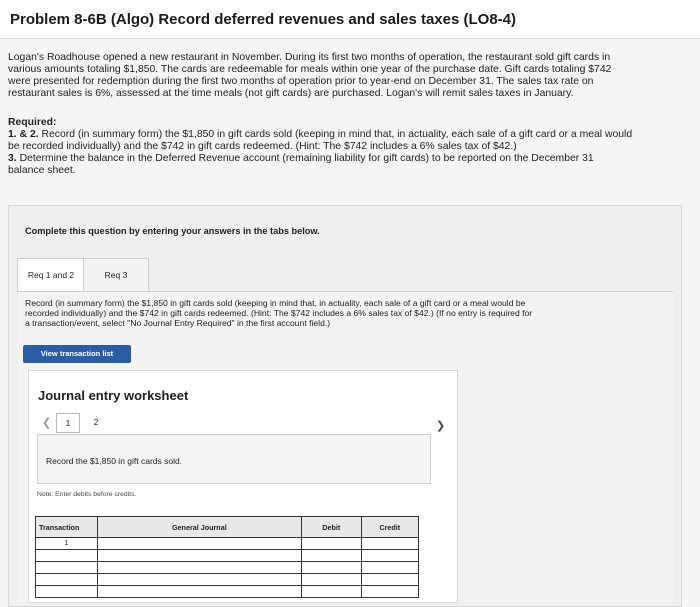 The height and width of the screenshot is (607, 700). I want to click on tab-bar: Req 1 and 2 Req 3, so click(345, 275).